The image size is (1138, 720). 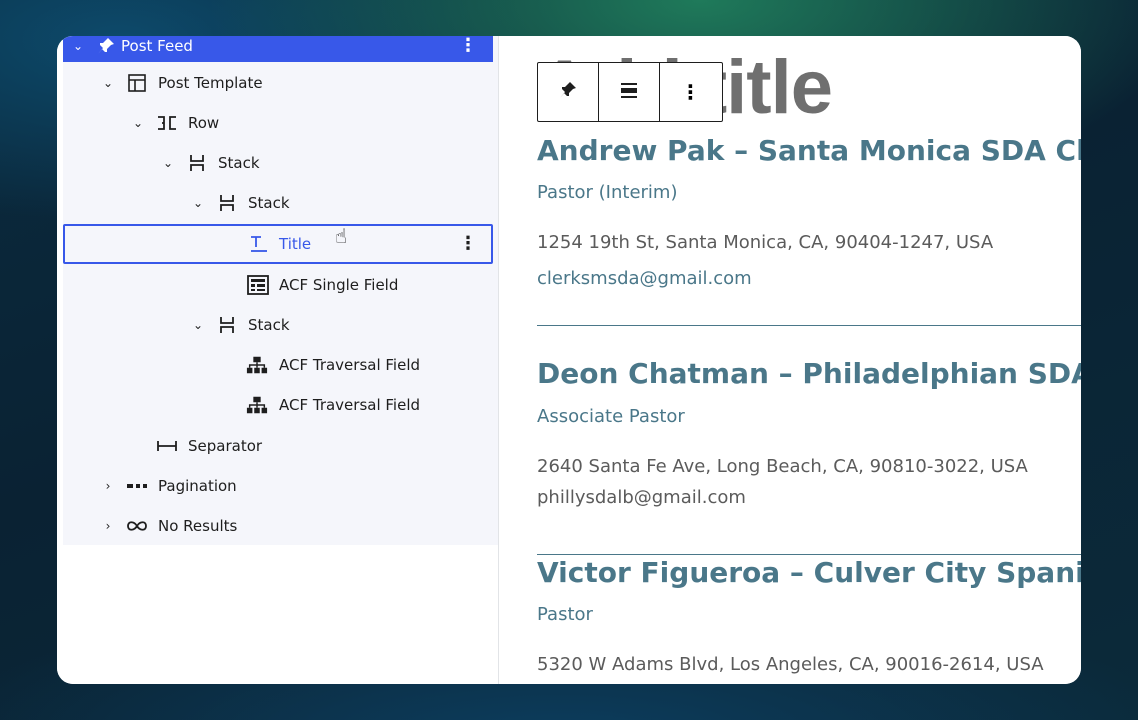 I want to click on entry-email: clerksmsda@gmail.com, so click(x=644, y=278).